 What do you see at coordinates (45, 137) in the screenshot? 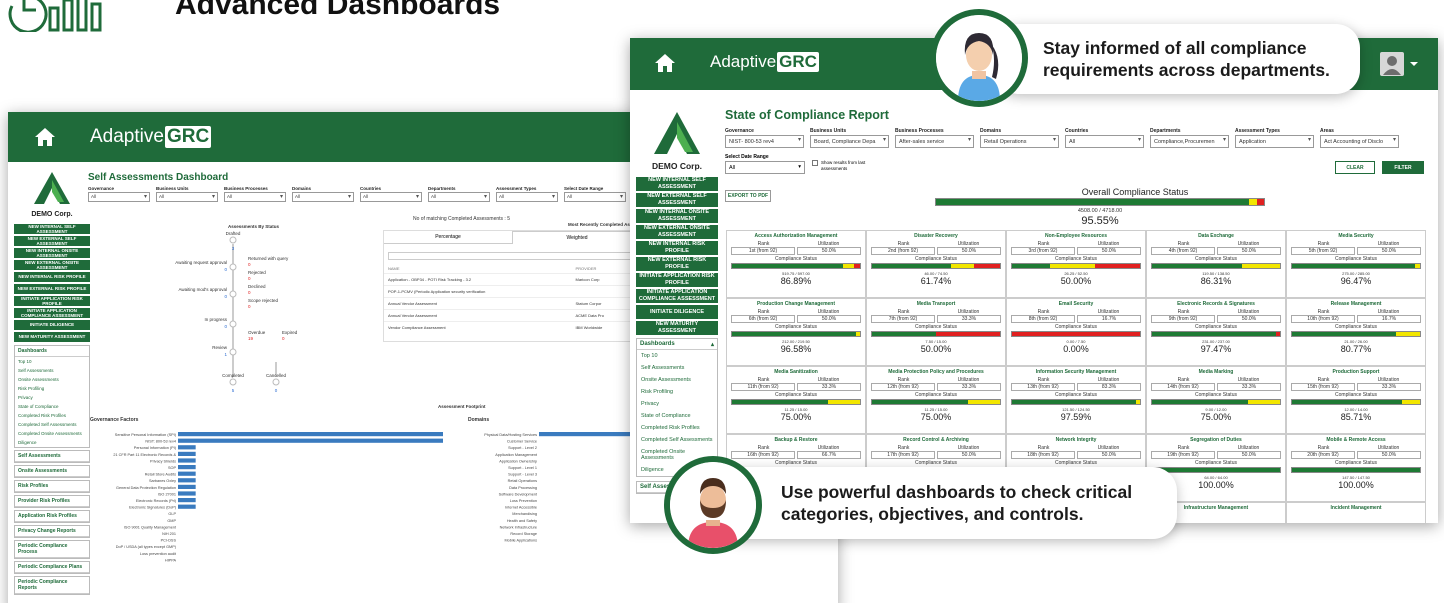
I see `home-icon` at bounding box center [45, 137].